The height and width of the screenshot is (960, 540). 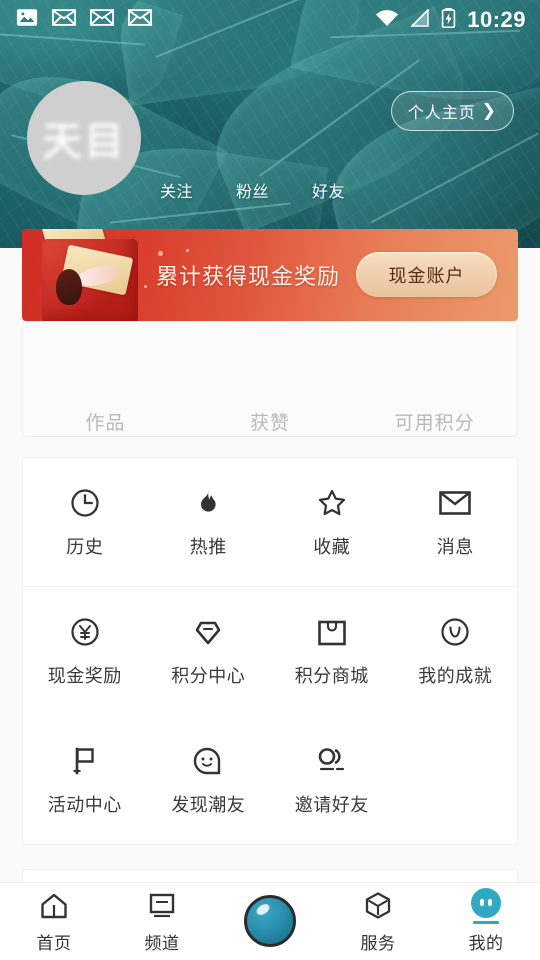 What do you see at coordinates (27, 20) in the screenshot?
I see `image-icon` at bounding box center [27, 20].